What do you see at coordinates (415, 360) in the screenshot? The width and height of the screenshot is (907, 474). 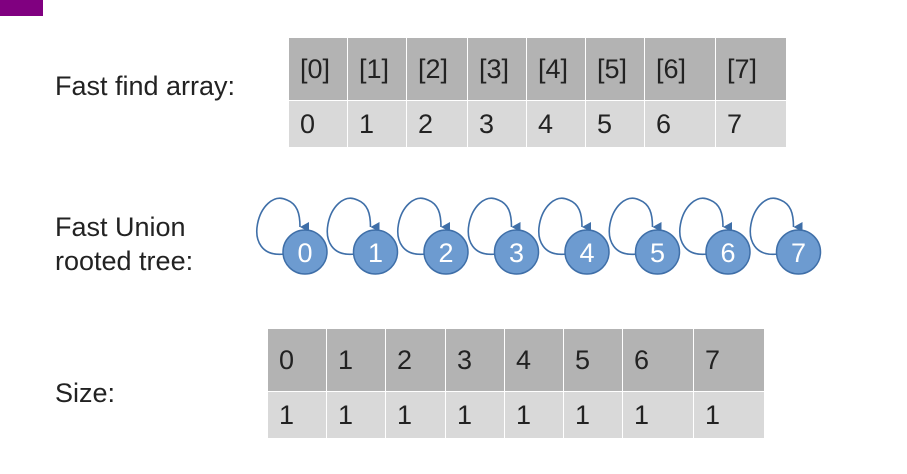 I see `size-index-2: 2` at bounding box center [415, 360].